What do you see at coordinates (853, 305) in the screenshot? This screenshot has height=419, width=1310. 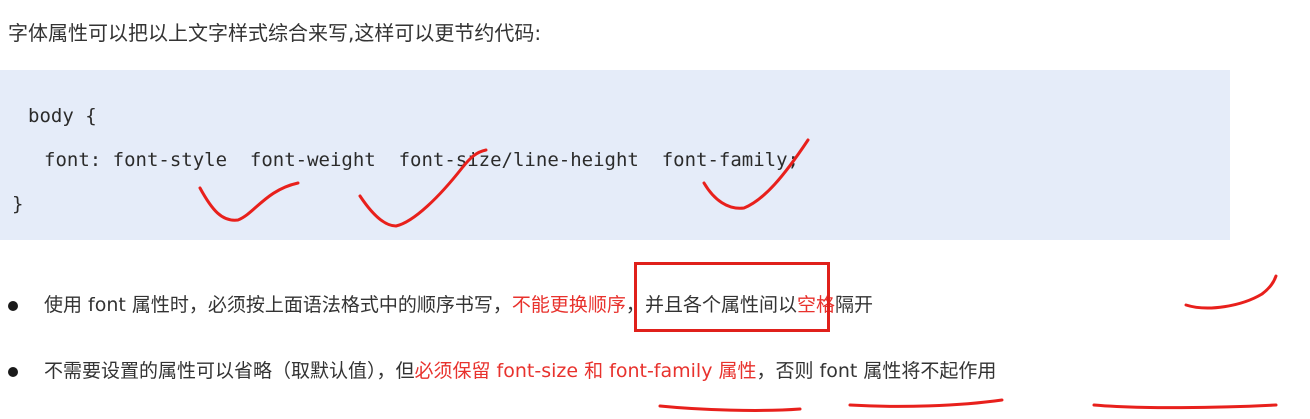 I see `bullet-text-after: 隔开` at bounding box center [853, 305].